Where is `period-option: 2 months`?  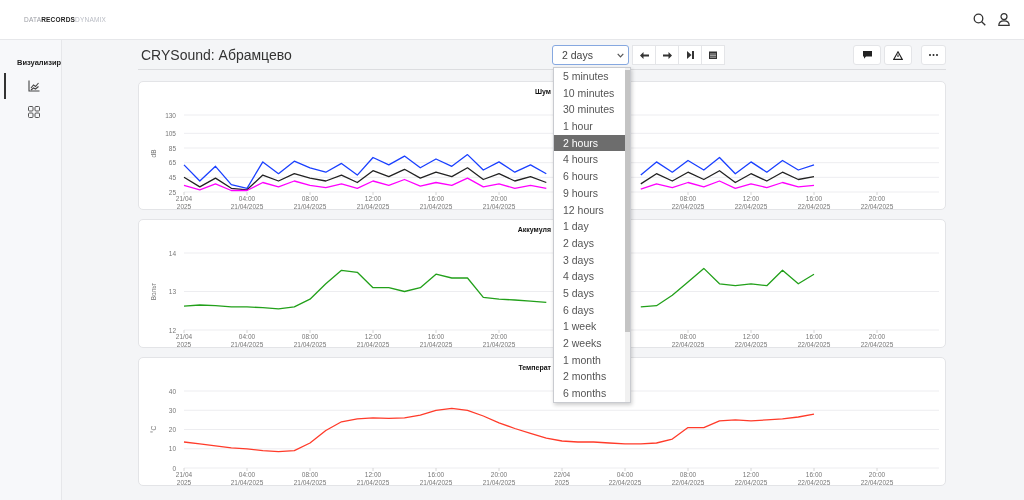 period-option: 2 months is located at coordinates (589, 377).